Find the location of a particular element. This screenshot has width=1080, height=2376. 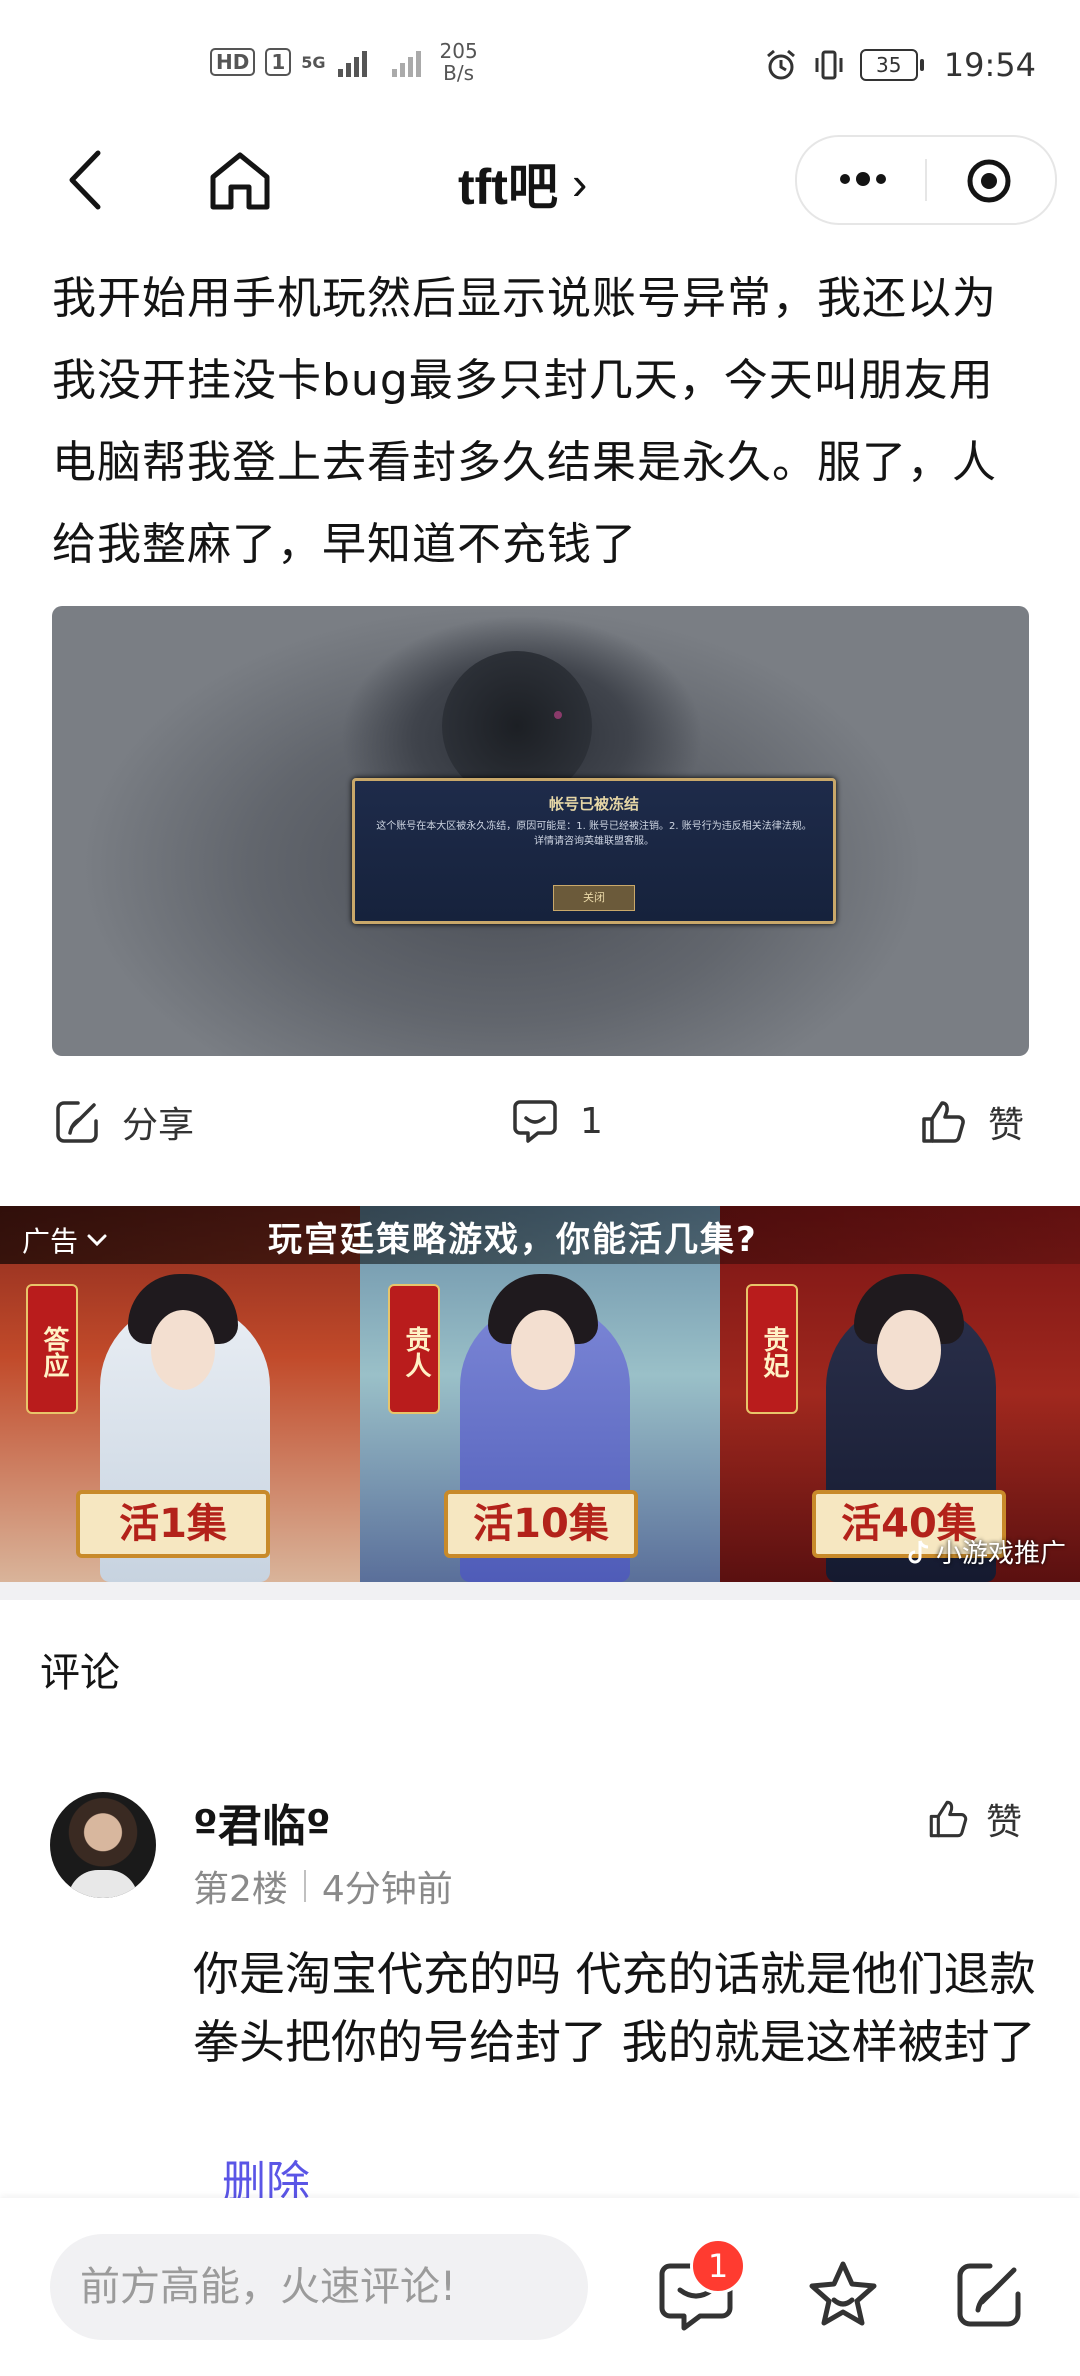

ad-plate-2: 活10集 is located at coordinates (541, 1524).